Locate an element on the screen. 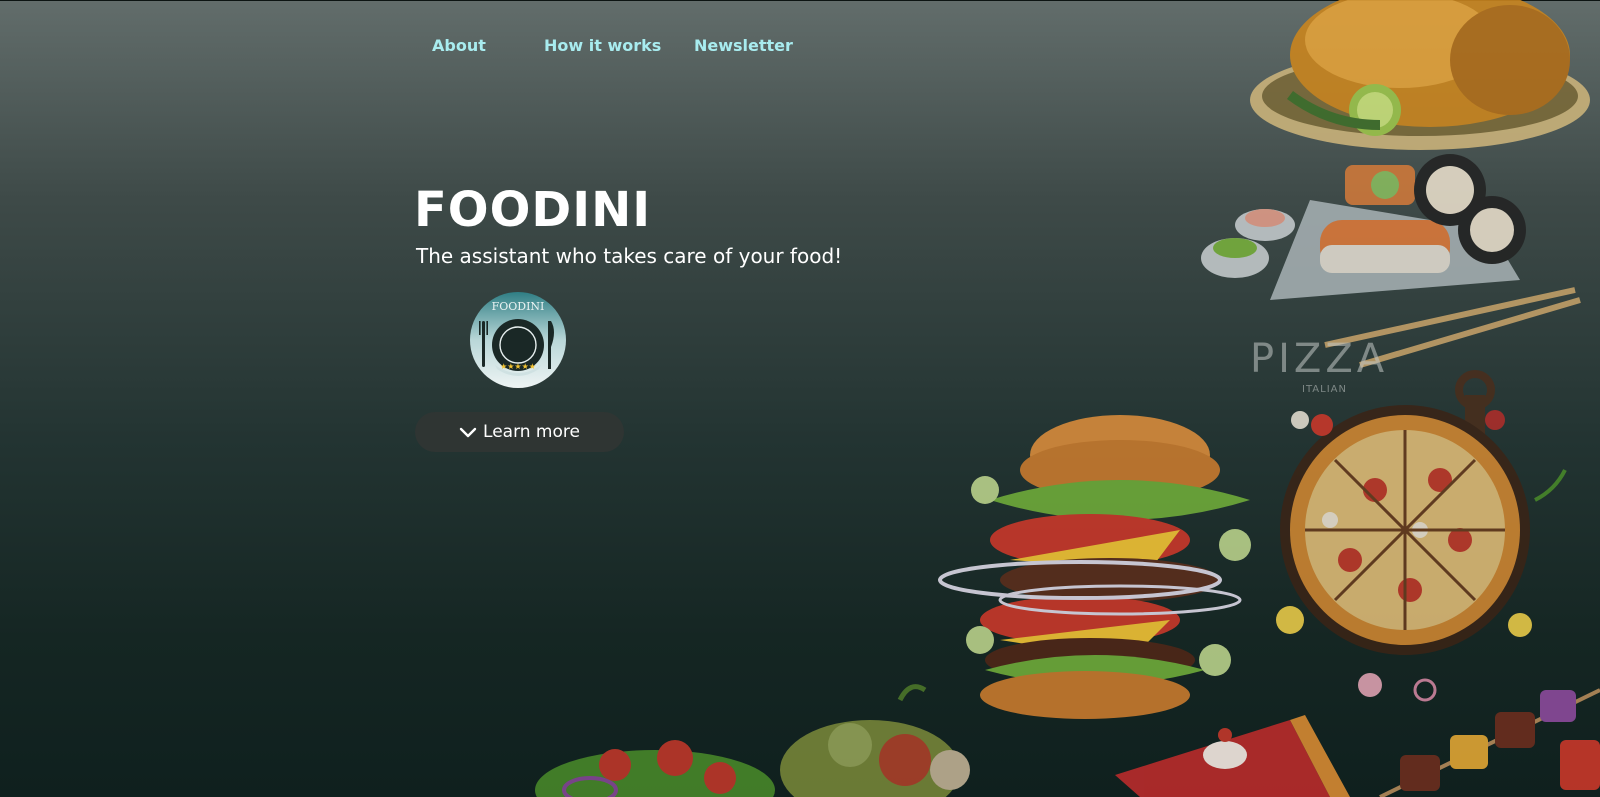 The width and height of the screenshot is (1600, 797). salad-icon is located at coordinates (655, 768).